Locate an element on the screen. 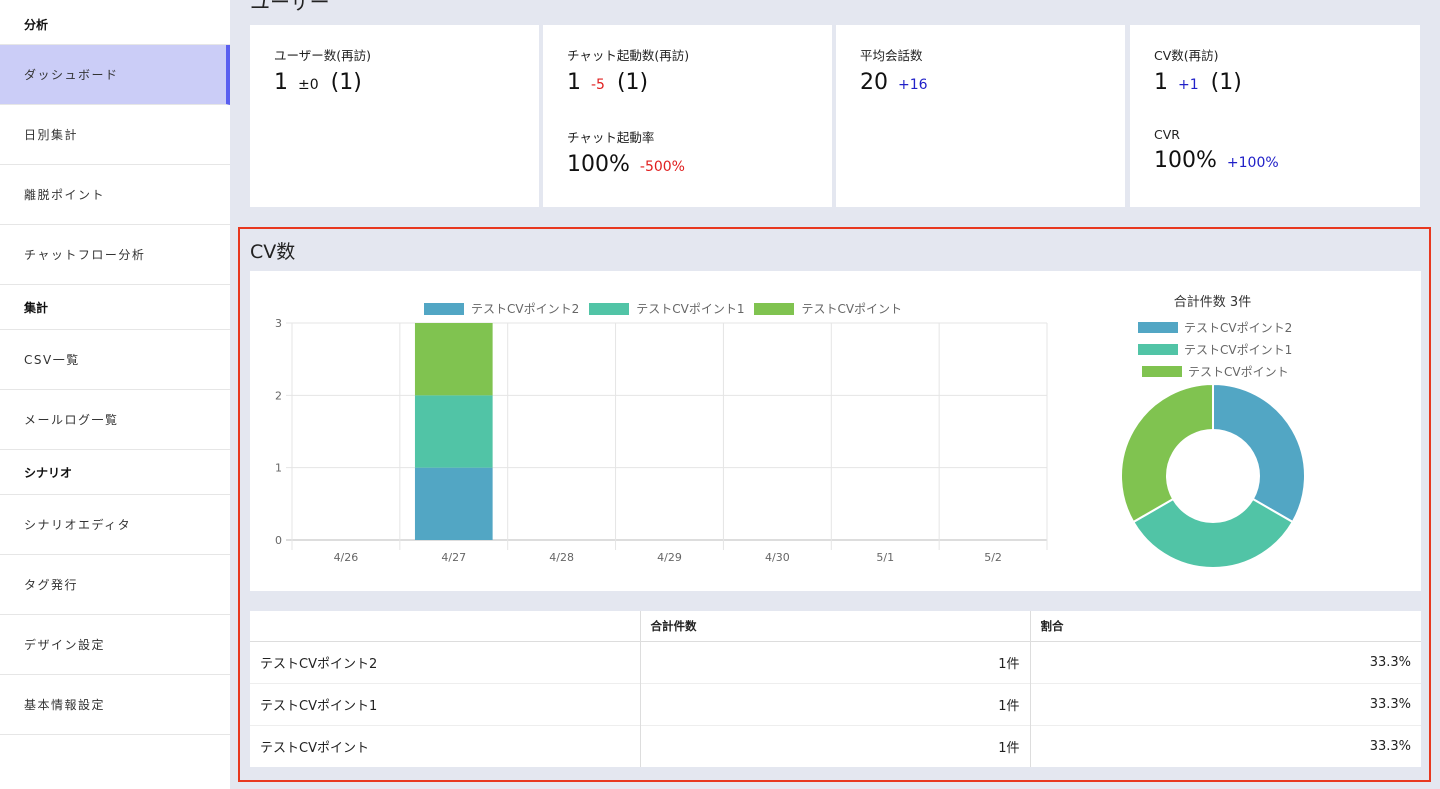  y-tick-label: 3 is located at coordinates (278, 323).